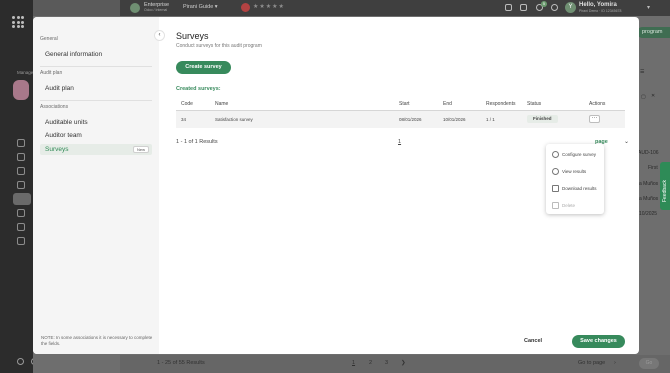 The height and width of the screenshot is (373, 670). Describe the element at coordinates (245, 7) in the screenshot. I see `record-icon` at that location.